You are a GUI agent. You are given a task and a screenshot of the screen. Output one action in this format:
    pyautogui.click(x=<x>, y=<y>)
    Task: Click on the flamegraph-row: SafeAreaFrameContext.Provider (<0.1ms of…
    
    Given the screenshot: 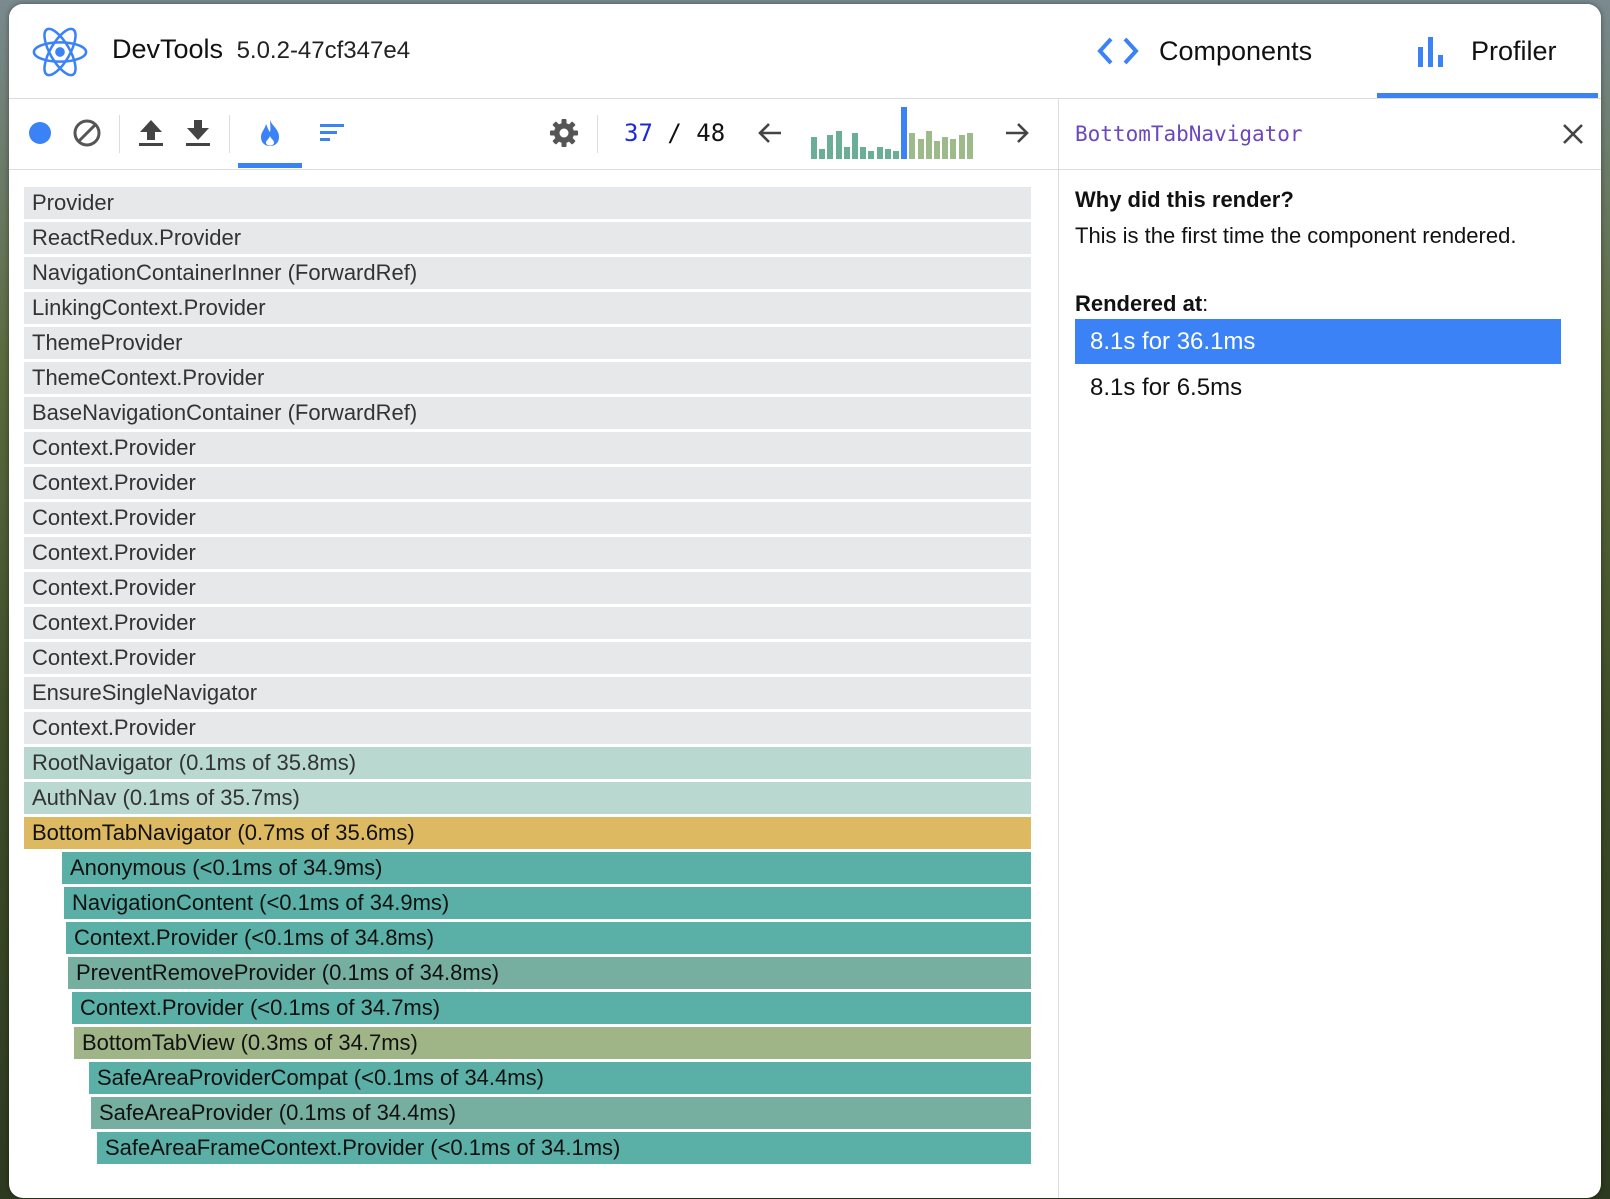 What is the action you would take?
    pyautogui.click(x=564, y=1148)
    